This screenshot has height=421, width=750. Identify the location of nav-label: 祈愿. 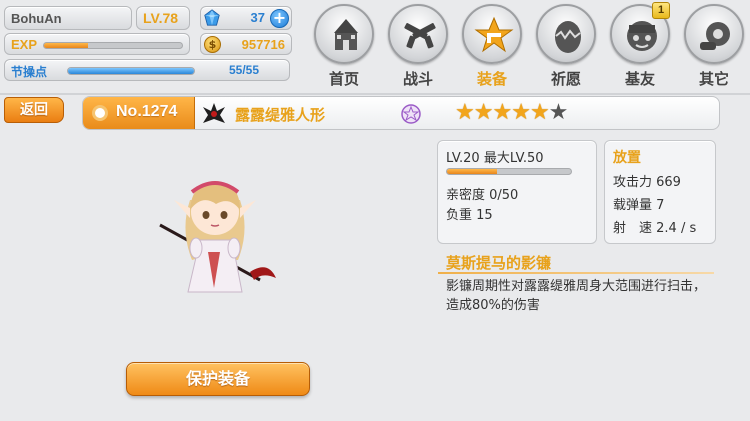
(565, 79).